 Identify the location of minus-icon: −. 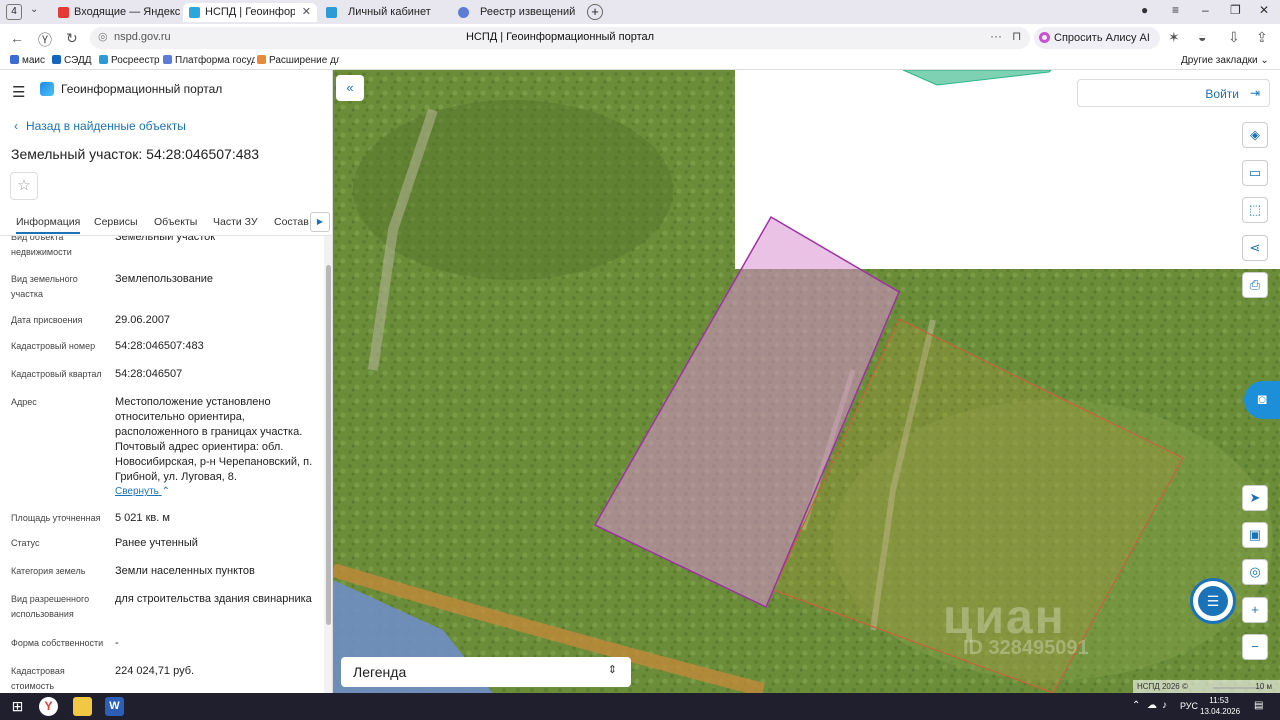
(1255, 646).